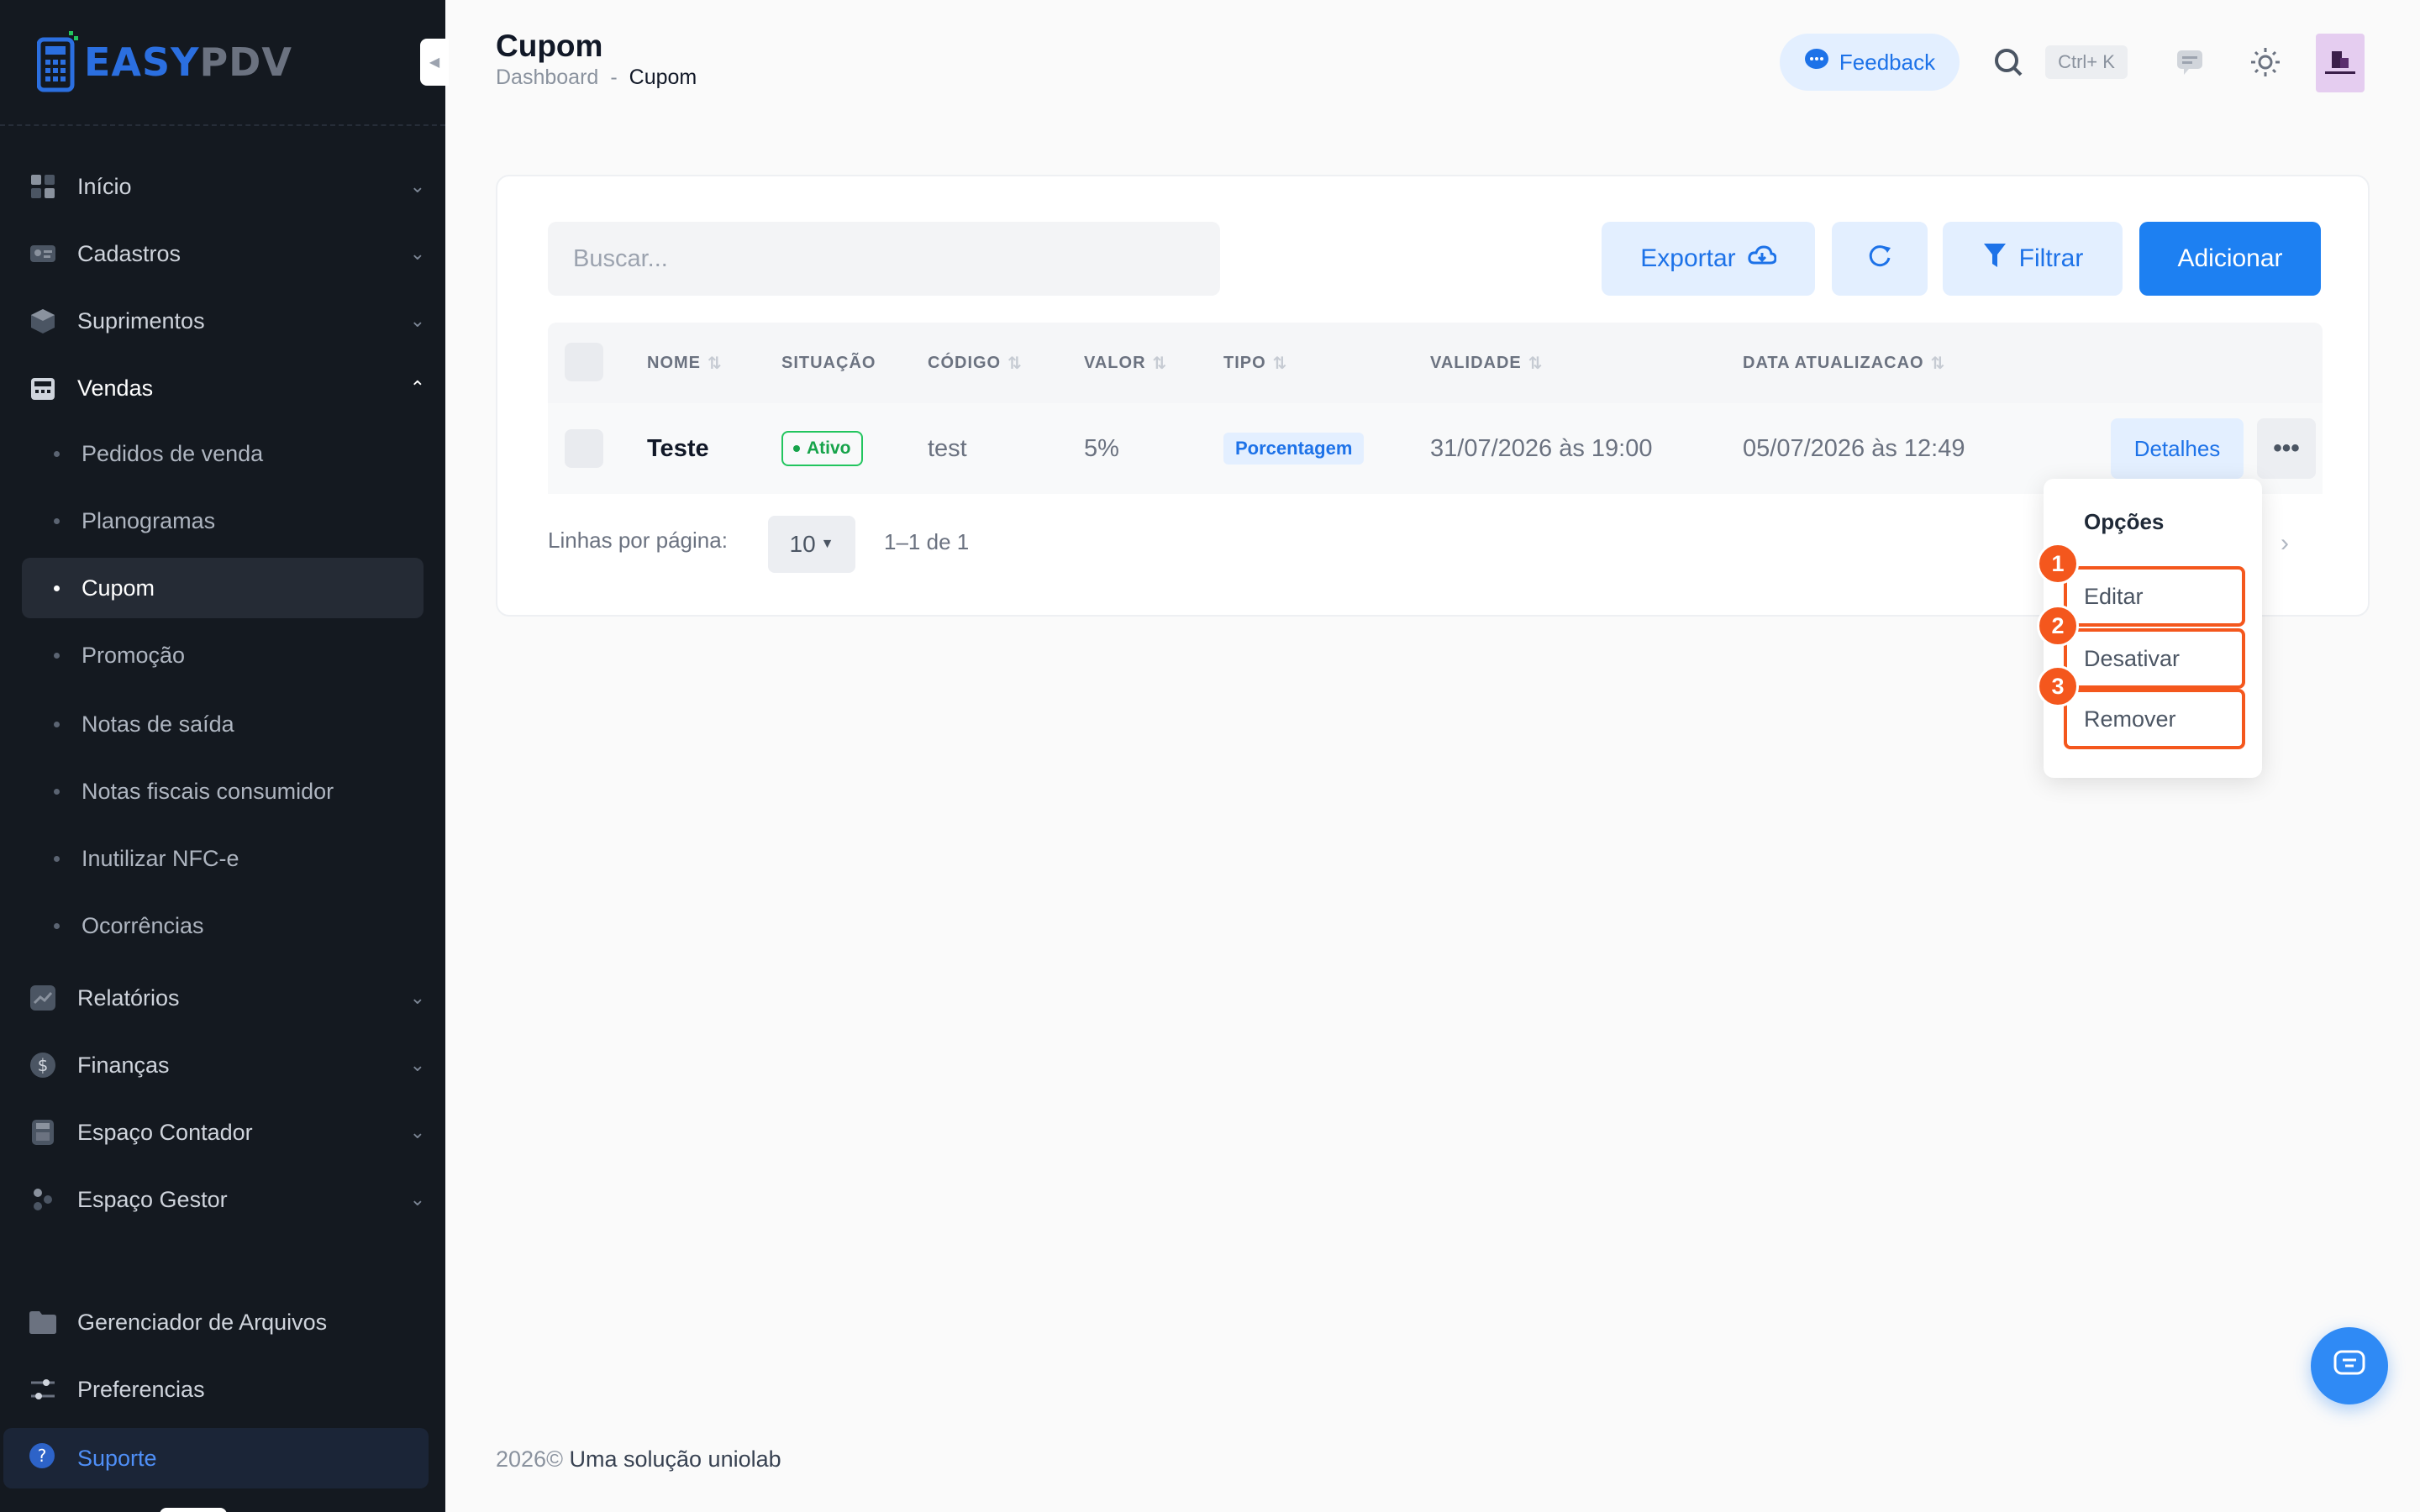 The image size is (2420, 1512). What do you see at coordinates (43, 1199) in the screenshot?
I see `people-icon` at bounding box center [43, 1199].